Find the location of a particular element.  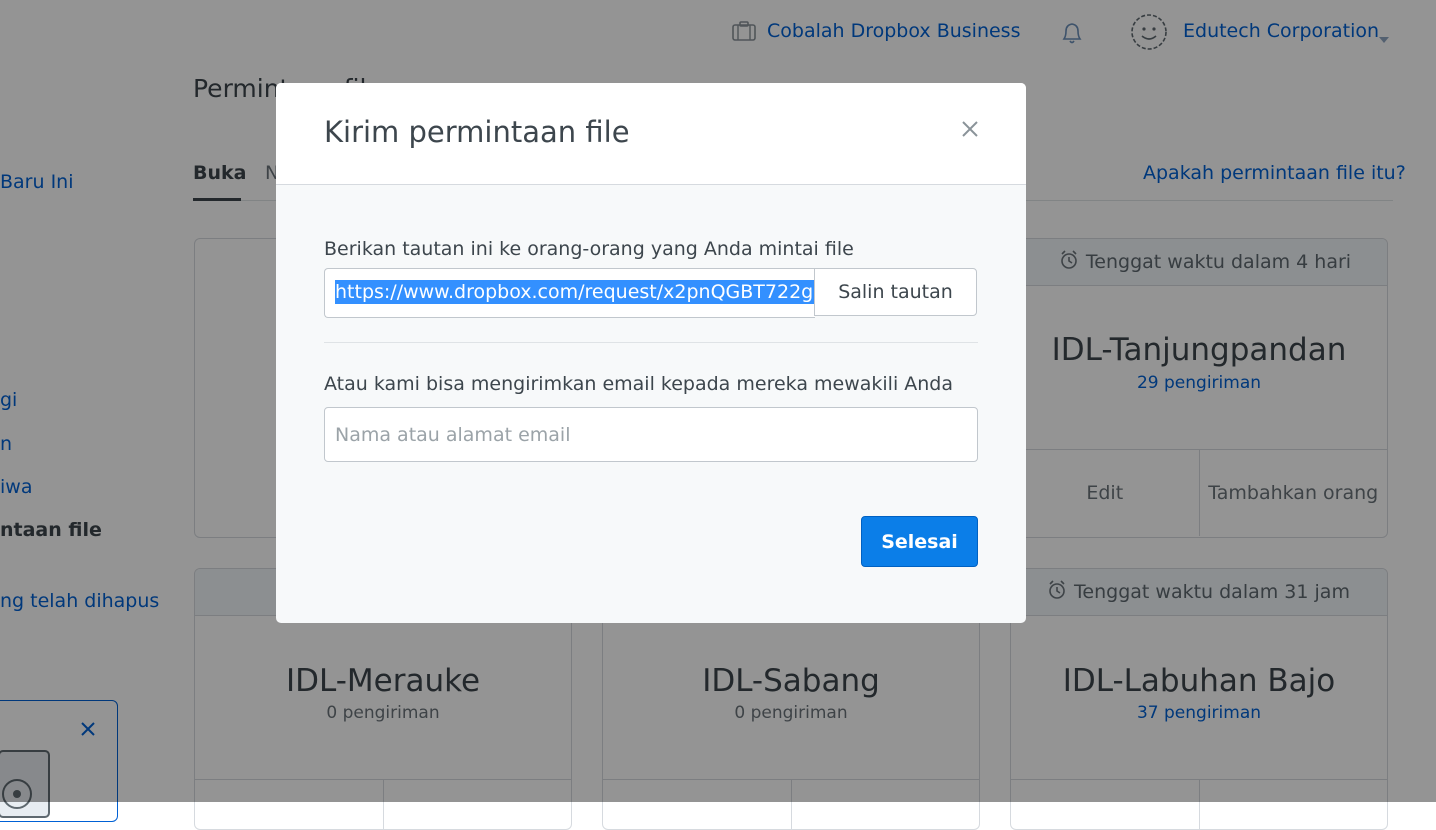

modal-header: Kirim permintaan file is located at coordinates (651, 134).